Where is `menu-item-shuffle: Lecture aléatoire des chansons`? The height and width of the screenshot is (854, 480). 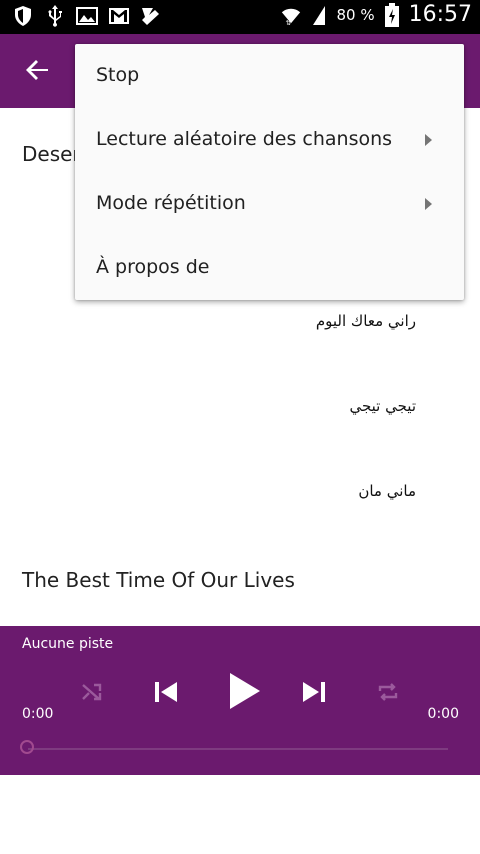 menu-item-shuffle: Lecture aléatoire des chansons is located at coordinates (269, 140).